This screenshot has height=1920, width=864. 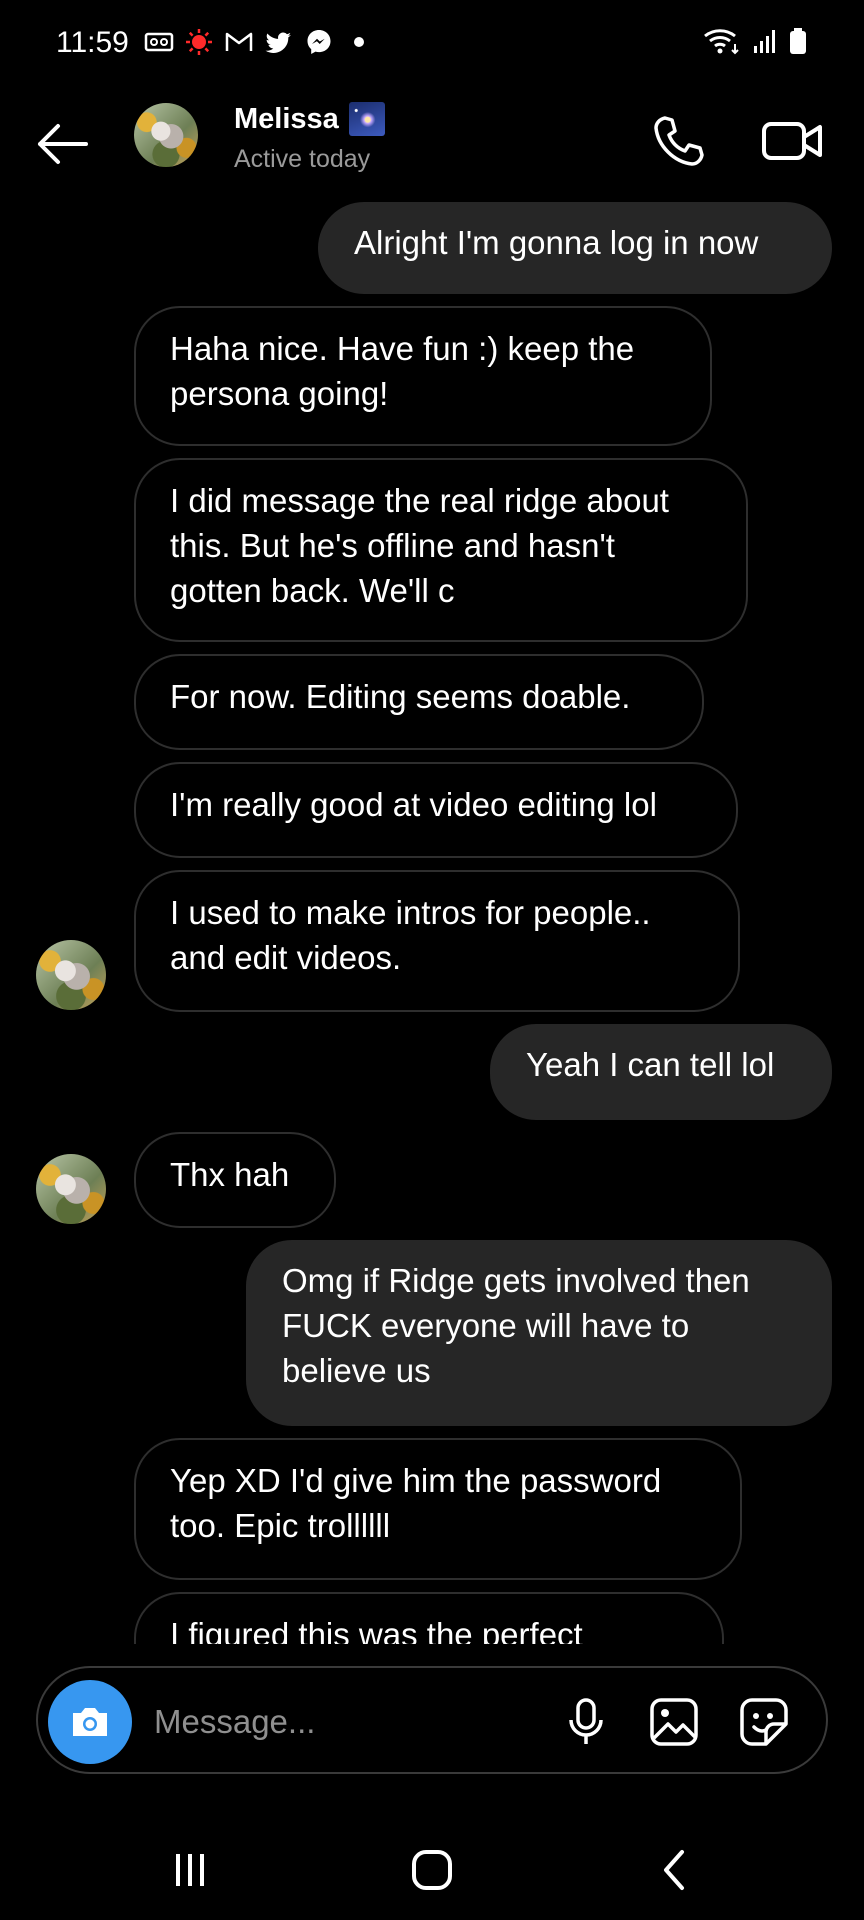 I want to click on recent-apps-button, so click(x=190, y=1870).